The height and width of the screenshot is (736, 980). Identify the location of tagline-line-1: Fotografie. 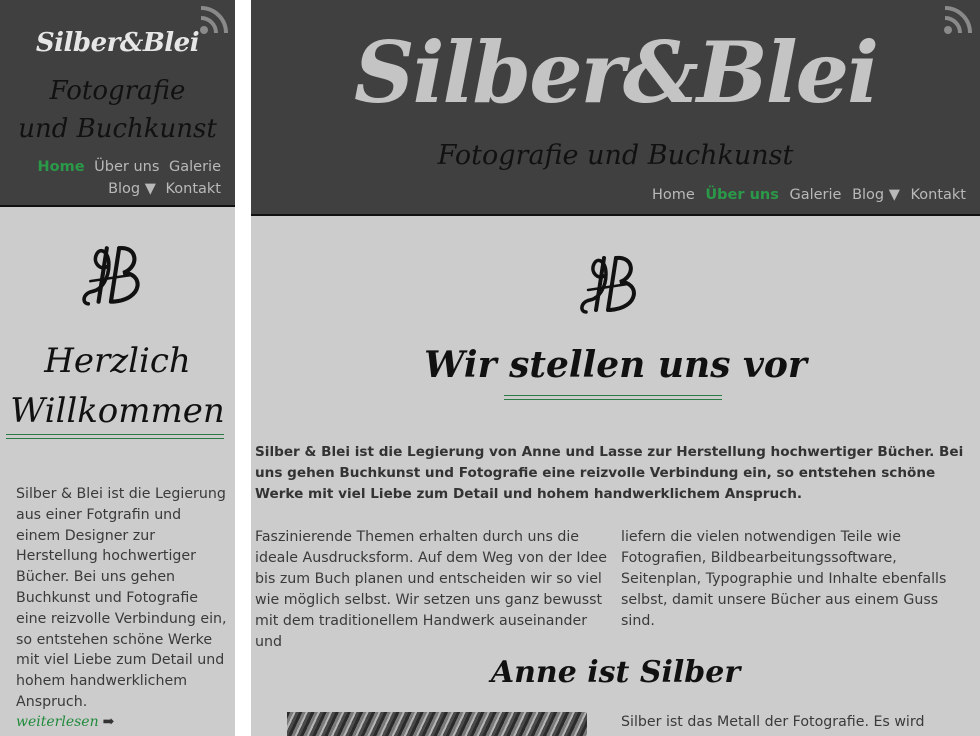
(117, 91).